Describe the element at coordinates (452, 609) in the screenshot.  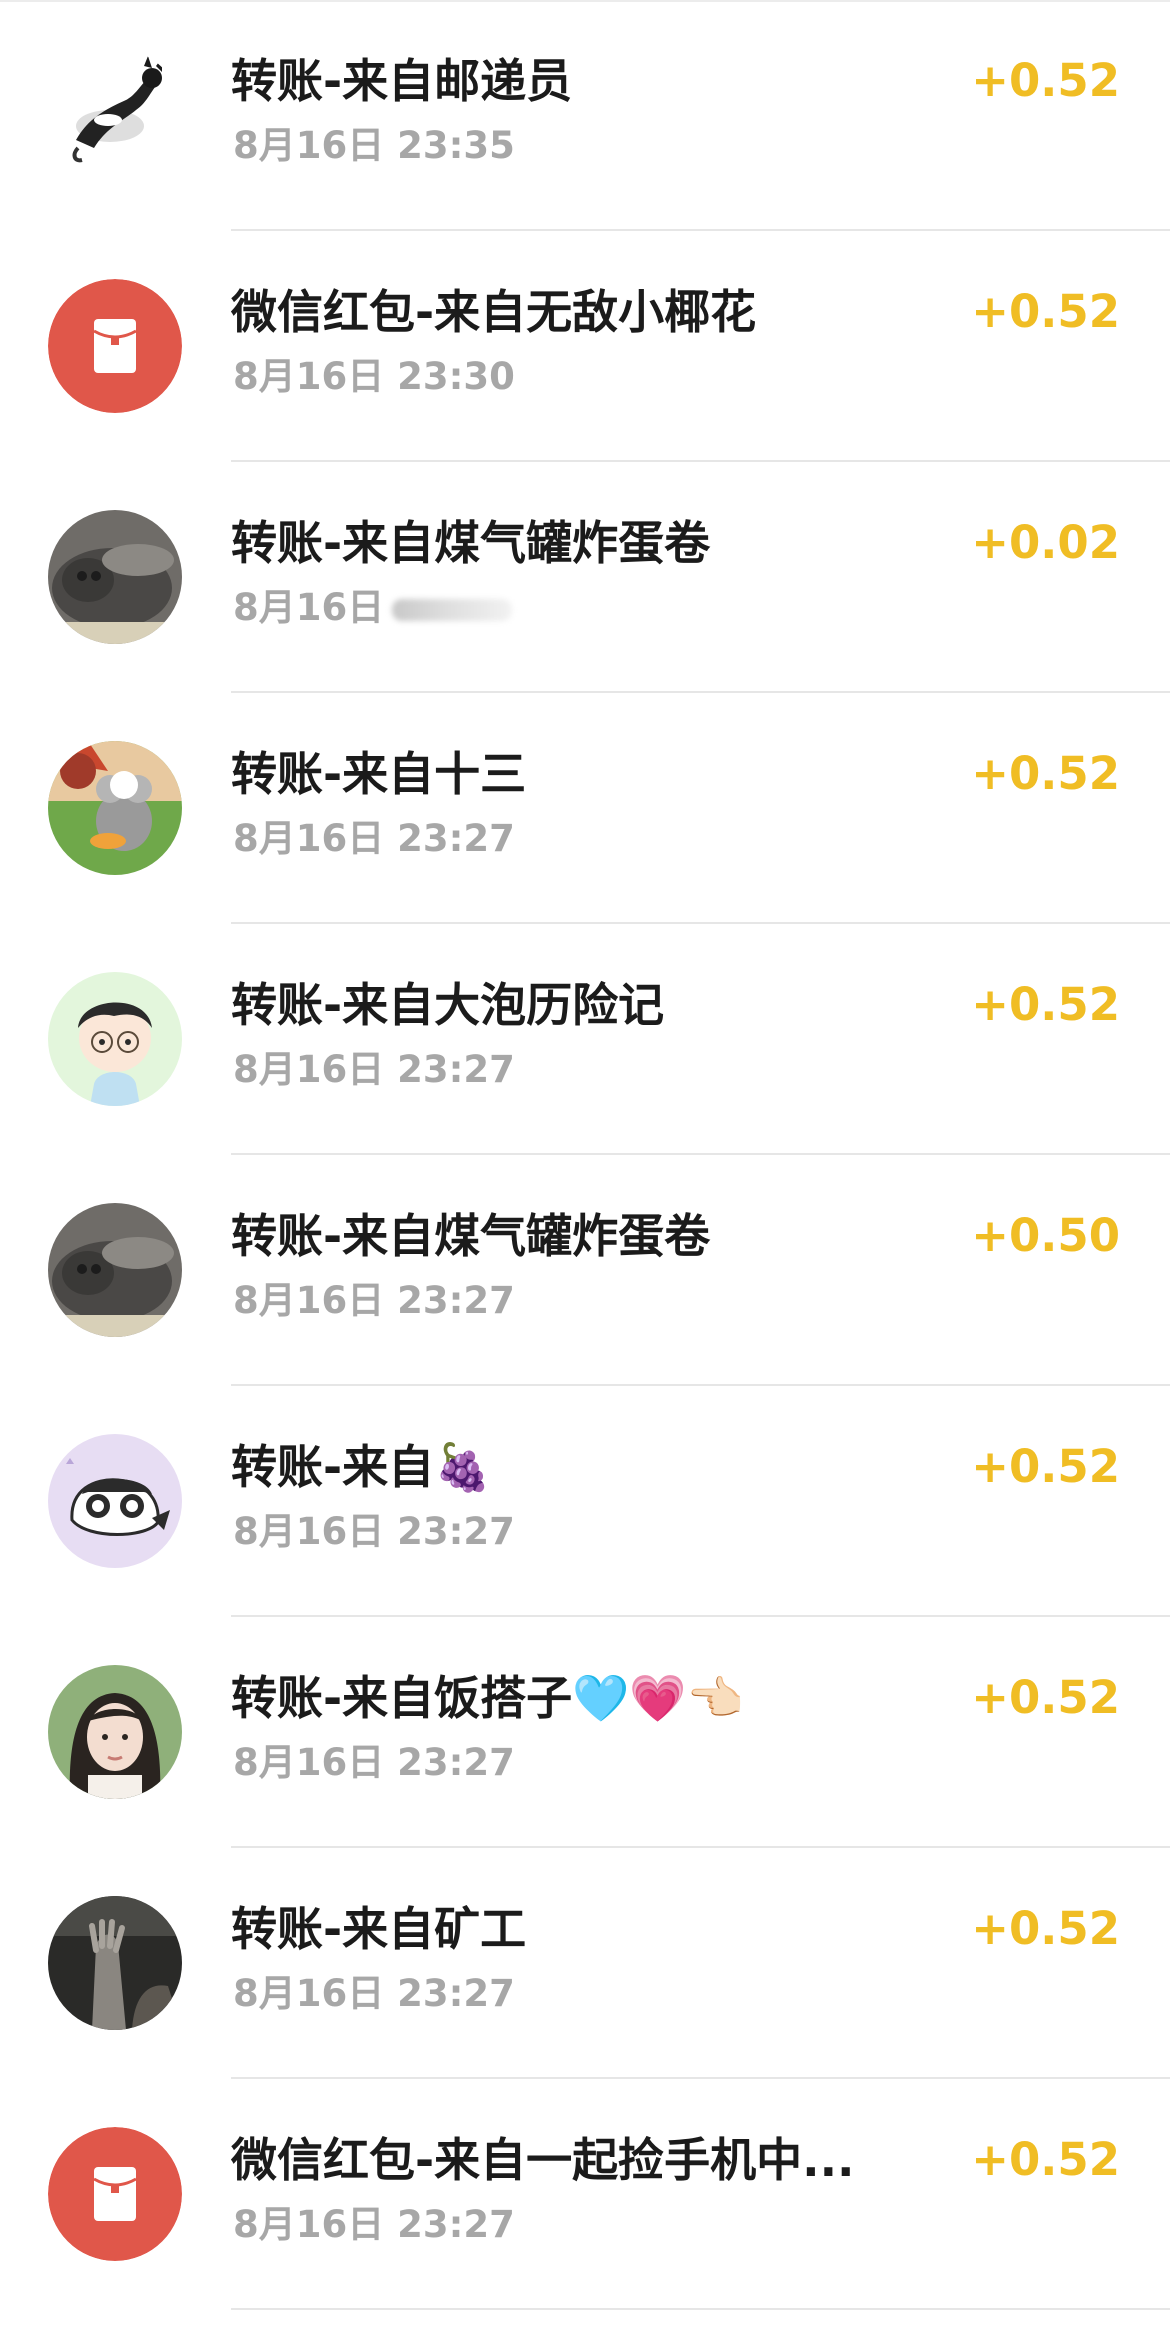
I see `blurred-time` at that location.